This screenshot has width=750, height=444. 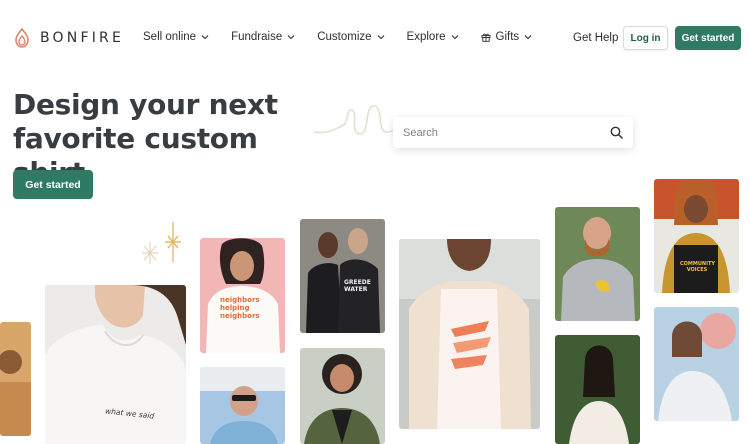 What do you see at coordinates (506, 132) in the screenshot?
I see `search-input` at bounding box center [506, 132].